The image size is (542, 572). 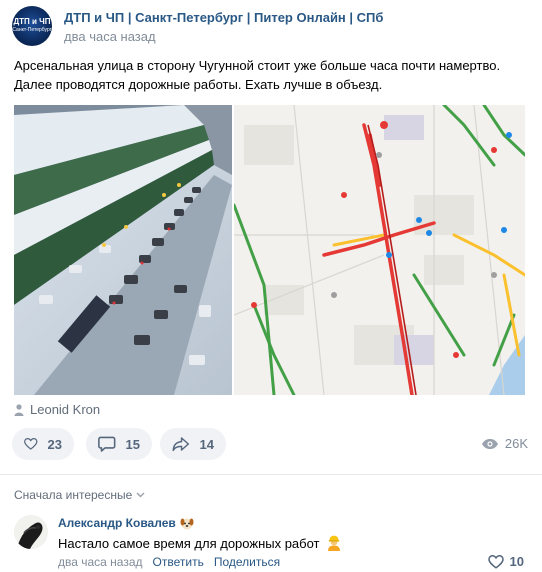 I want to click on comment-text-body: Настало самое время для дорожных работ, so click(x=189, y=543).